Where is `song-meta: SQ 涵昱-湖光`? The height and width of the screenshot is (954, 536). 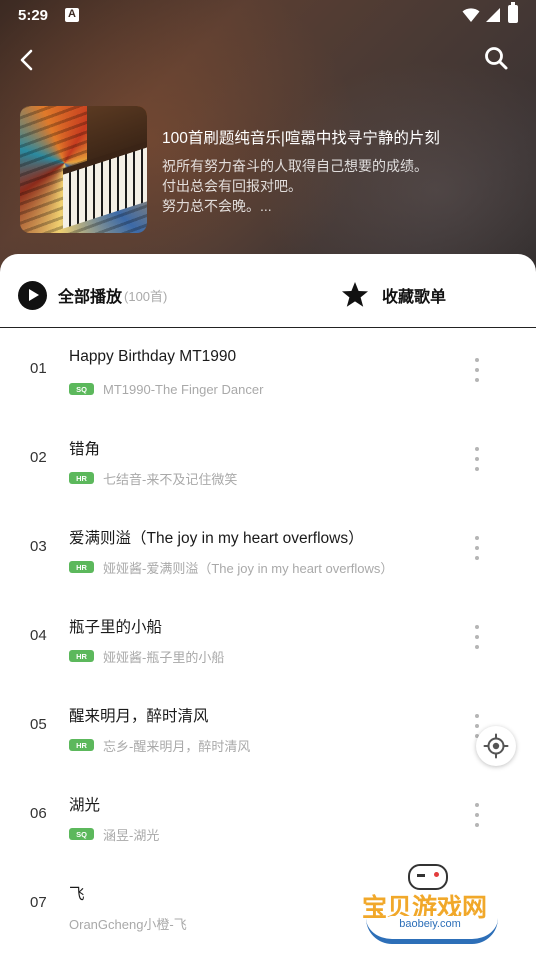
song-meta: SQ 涵昱-湖光 is located at coordinates (114, 834).